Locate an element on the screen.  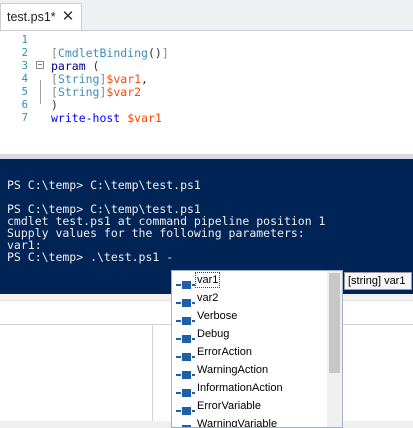
intellisense-item: ErrorAction is located at coordinates (249, 352).